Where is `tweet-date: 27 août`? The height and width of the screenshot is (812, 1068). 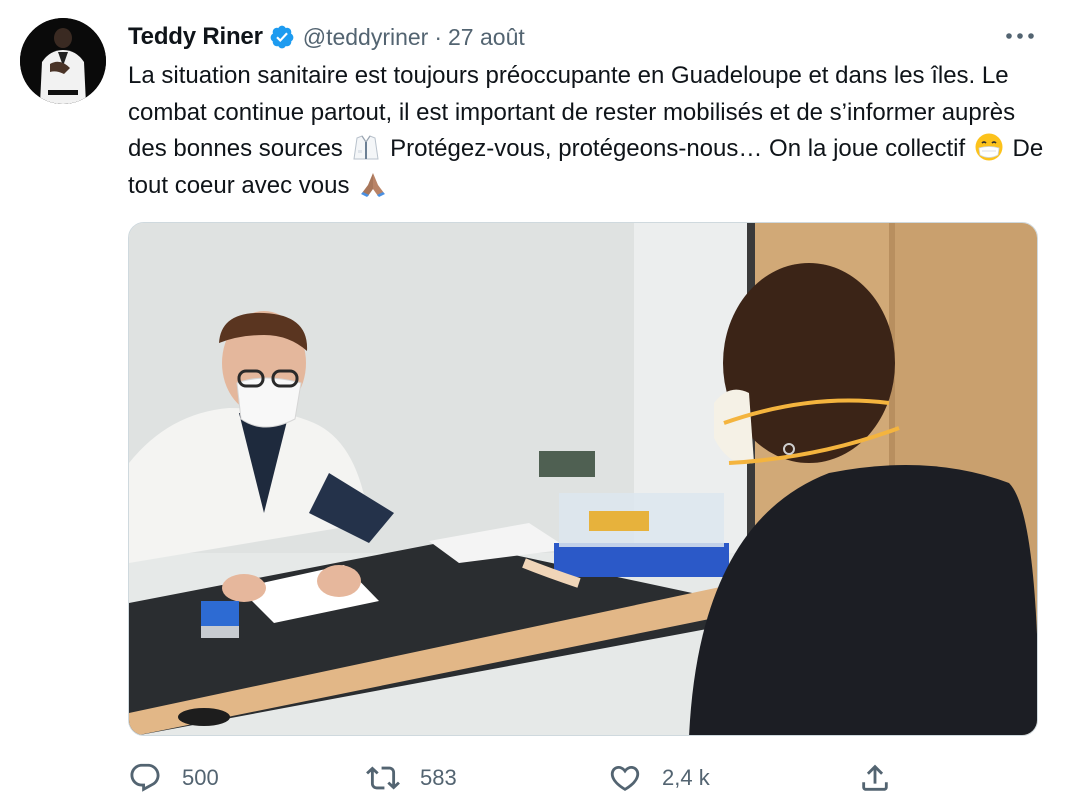
tweet-date: 27 août is located at coordinates (486, 37).